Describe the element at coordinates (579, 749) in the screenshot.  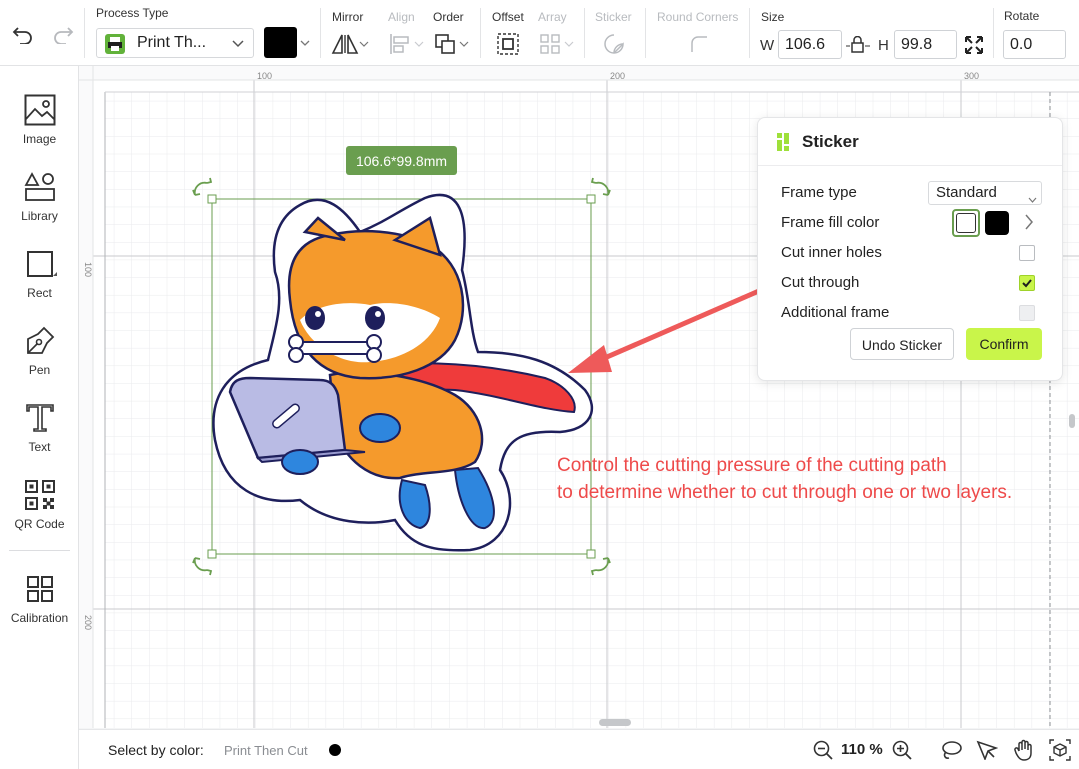
I see `status-bar: Select by color: Print Then Cut 110 %` at that location.